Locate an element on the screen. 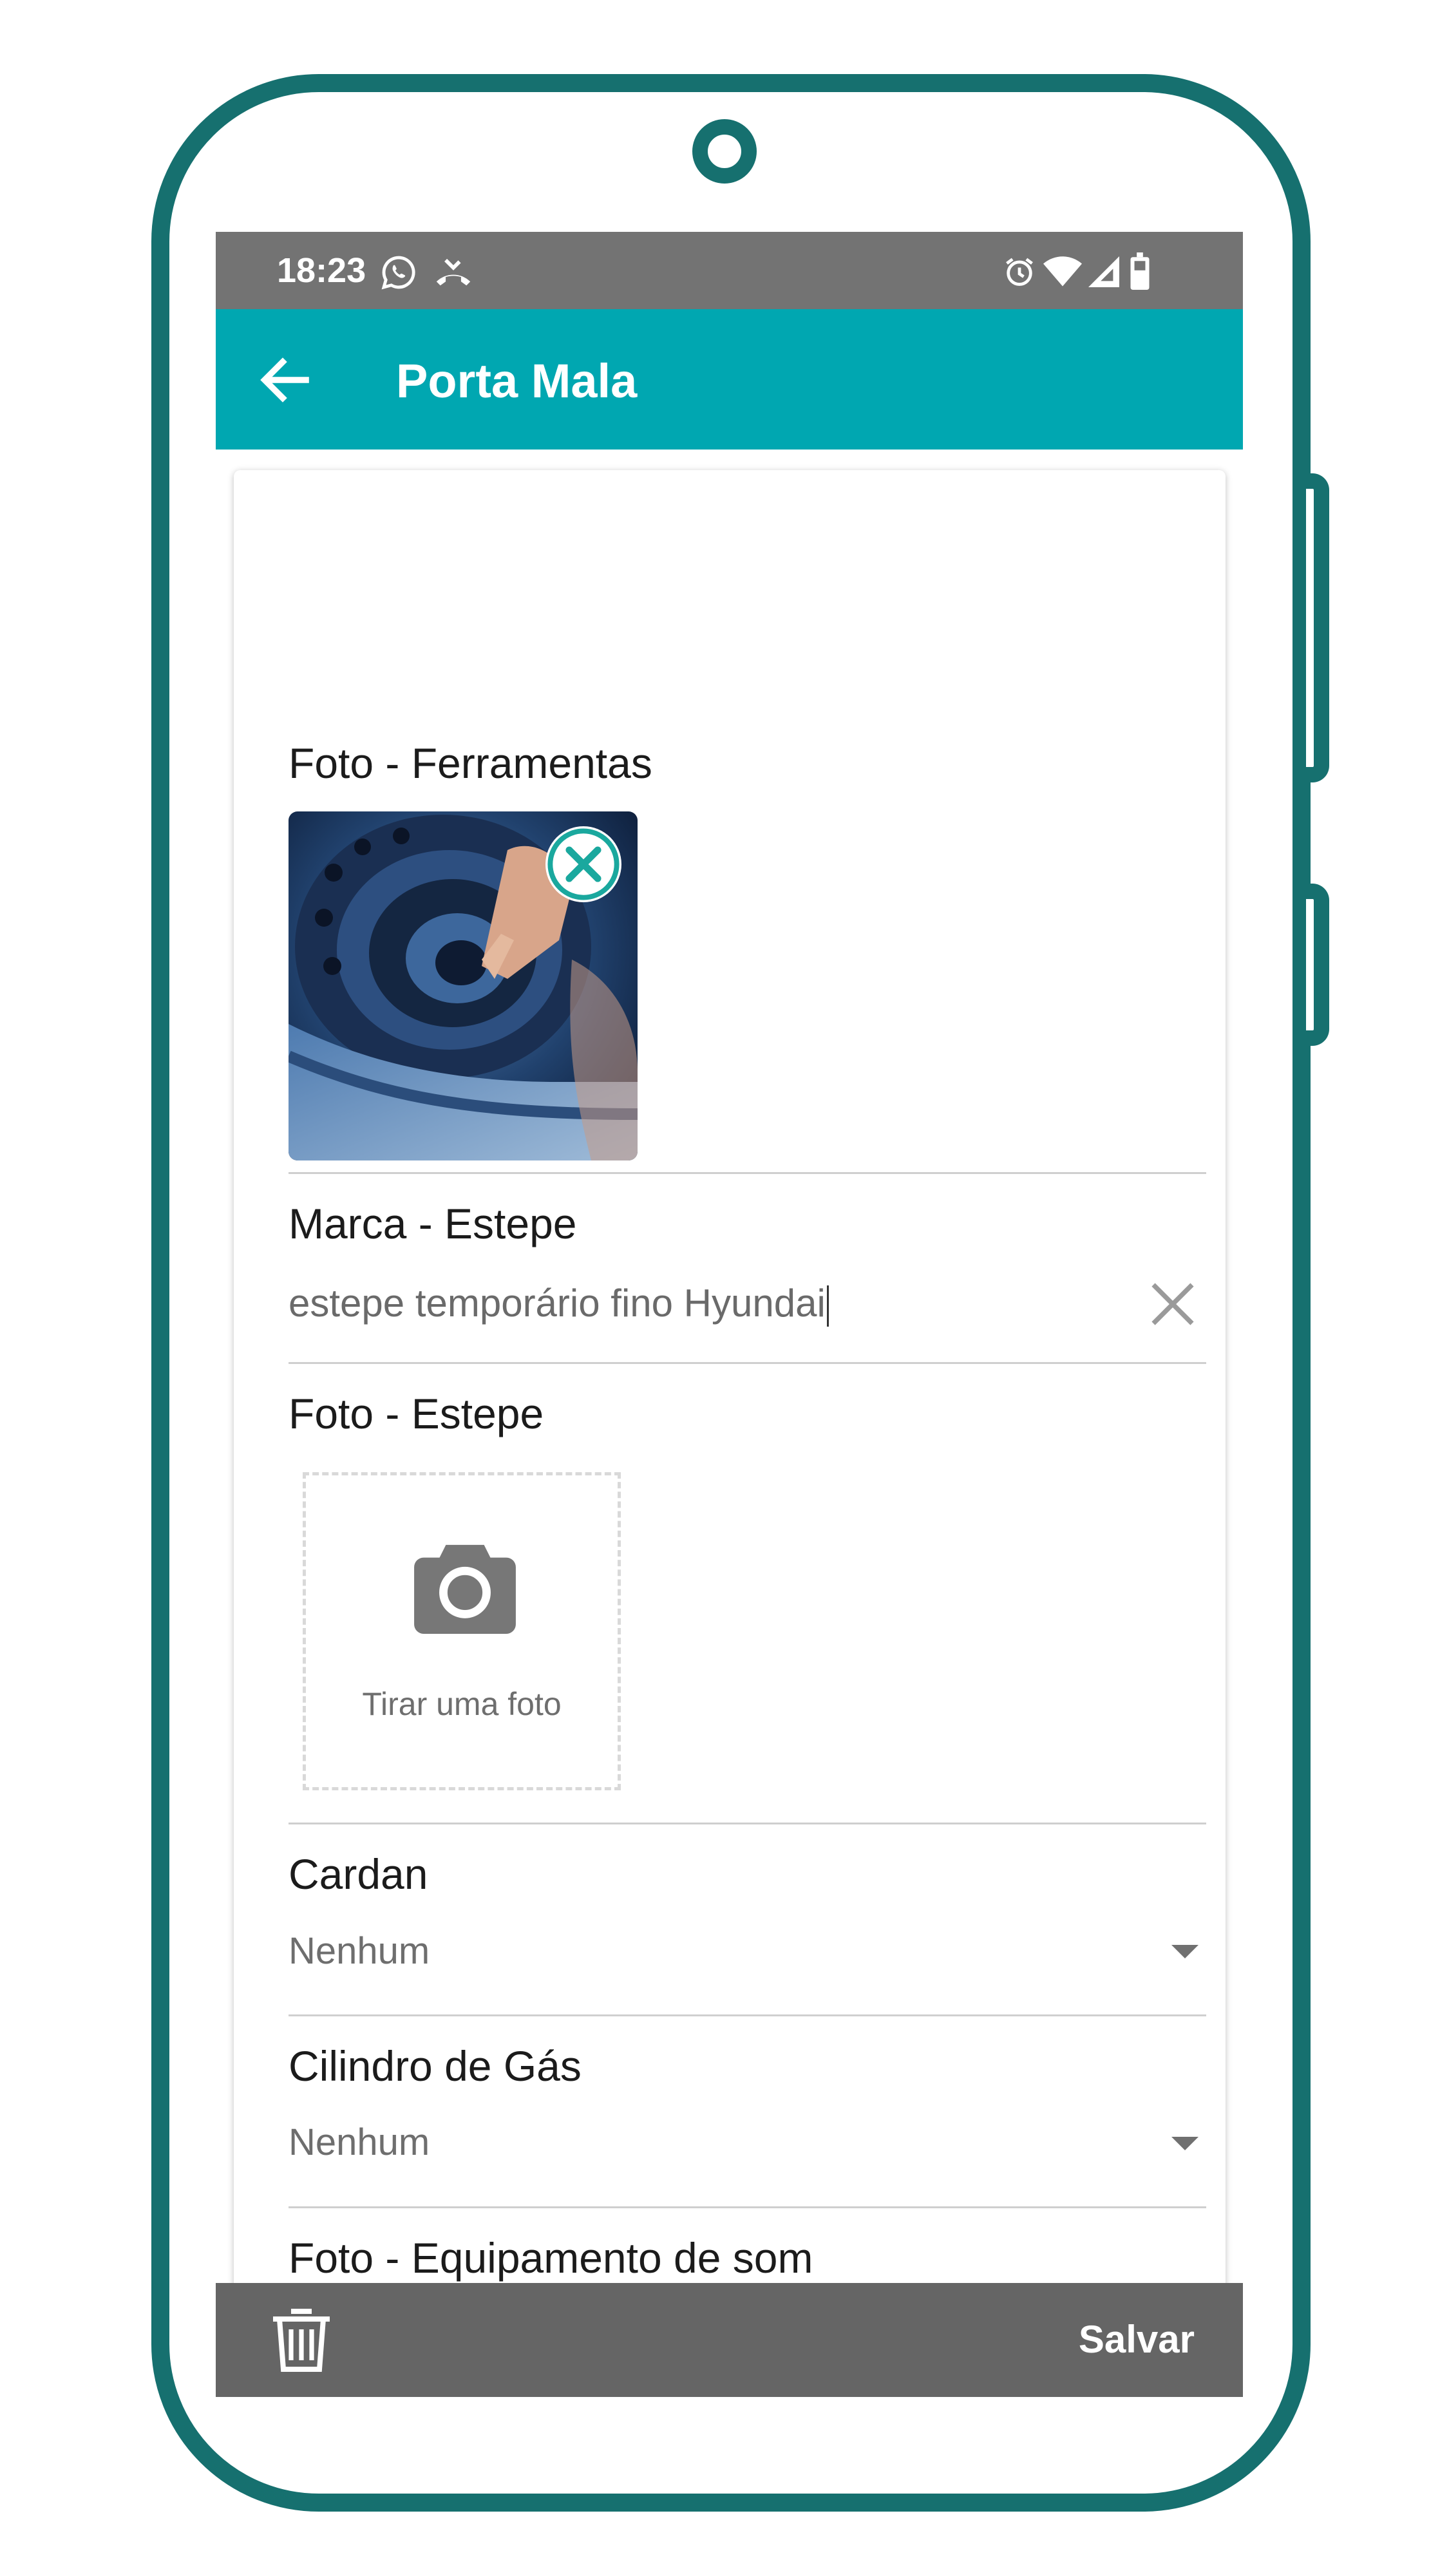 The image size is (1449, 2576). take-photo-label: Tirar uma foto is located at coordinates (462, 1704).